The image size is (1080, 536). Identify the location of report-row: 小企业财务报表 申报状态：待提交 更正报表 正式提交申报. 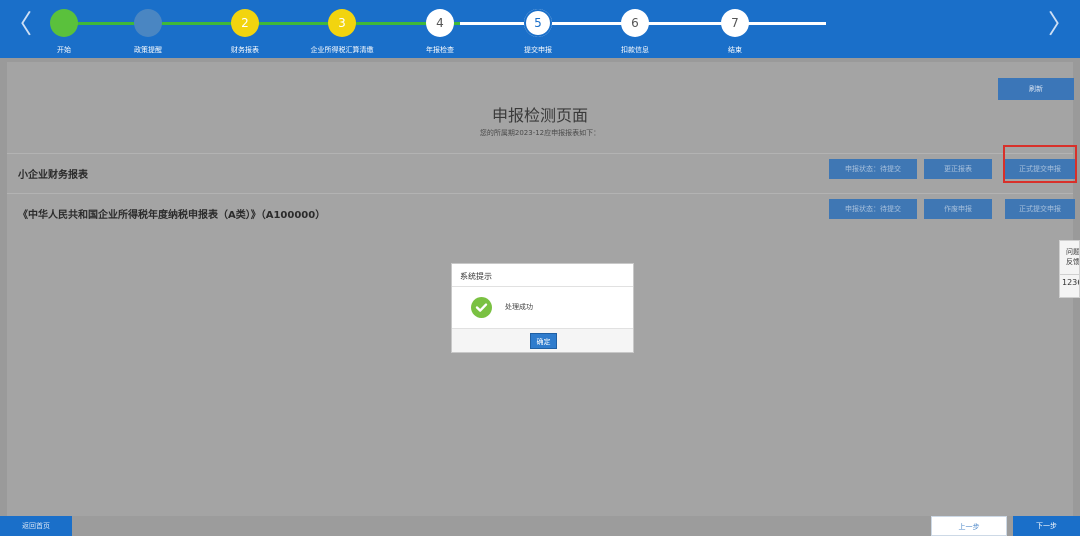
(541, 171).